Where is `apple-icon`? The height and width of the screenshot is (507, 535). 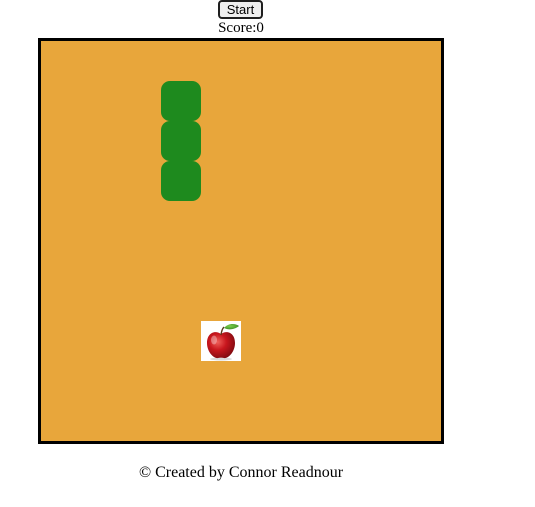 apple-icon is located at coordinates (221, 341).